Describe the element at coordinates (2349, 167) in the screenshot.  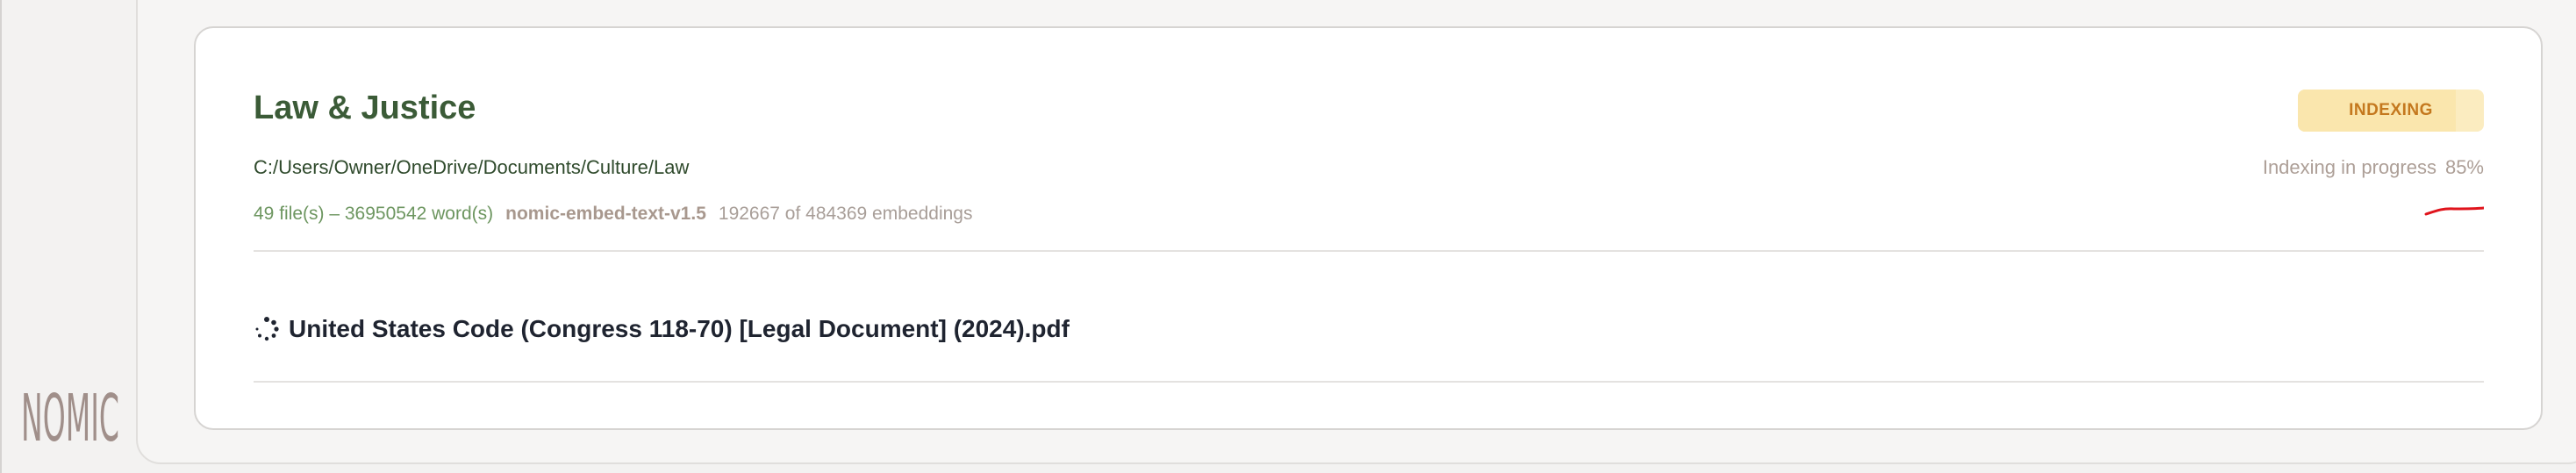
I see `indexing-progress-label: Indexing in progress` at that location.